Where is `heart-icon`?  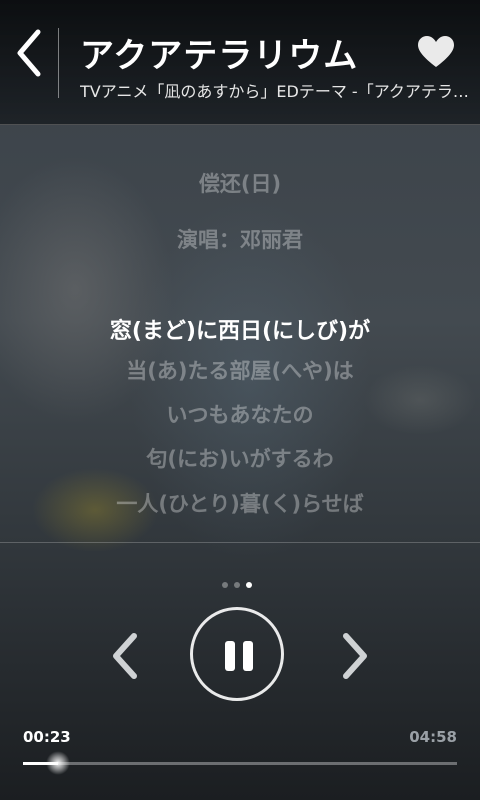 heart-icon is located at coordinates (436, 51).